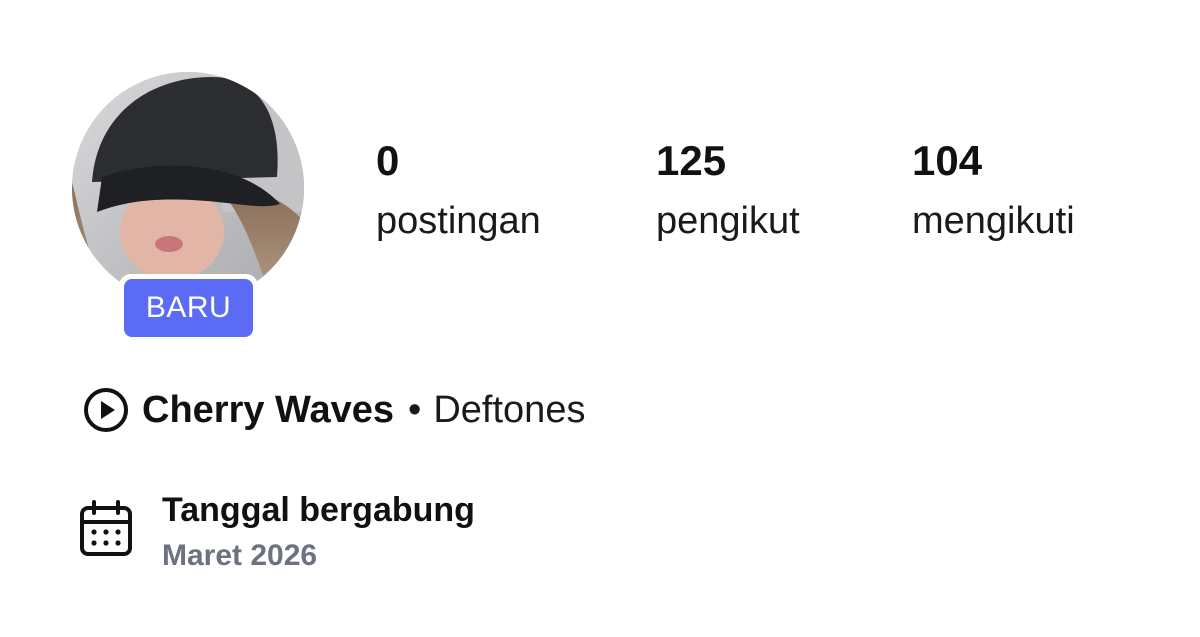 This screenshot has height=637, width=1200. I want to click on followers-count: 125, so click(691, 160).